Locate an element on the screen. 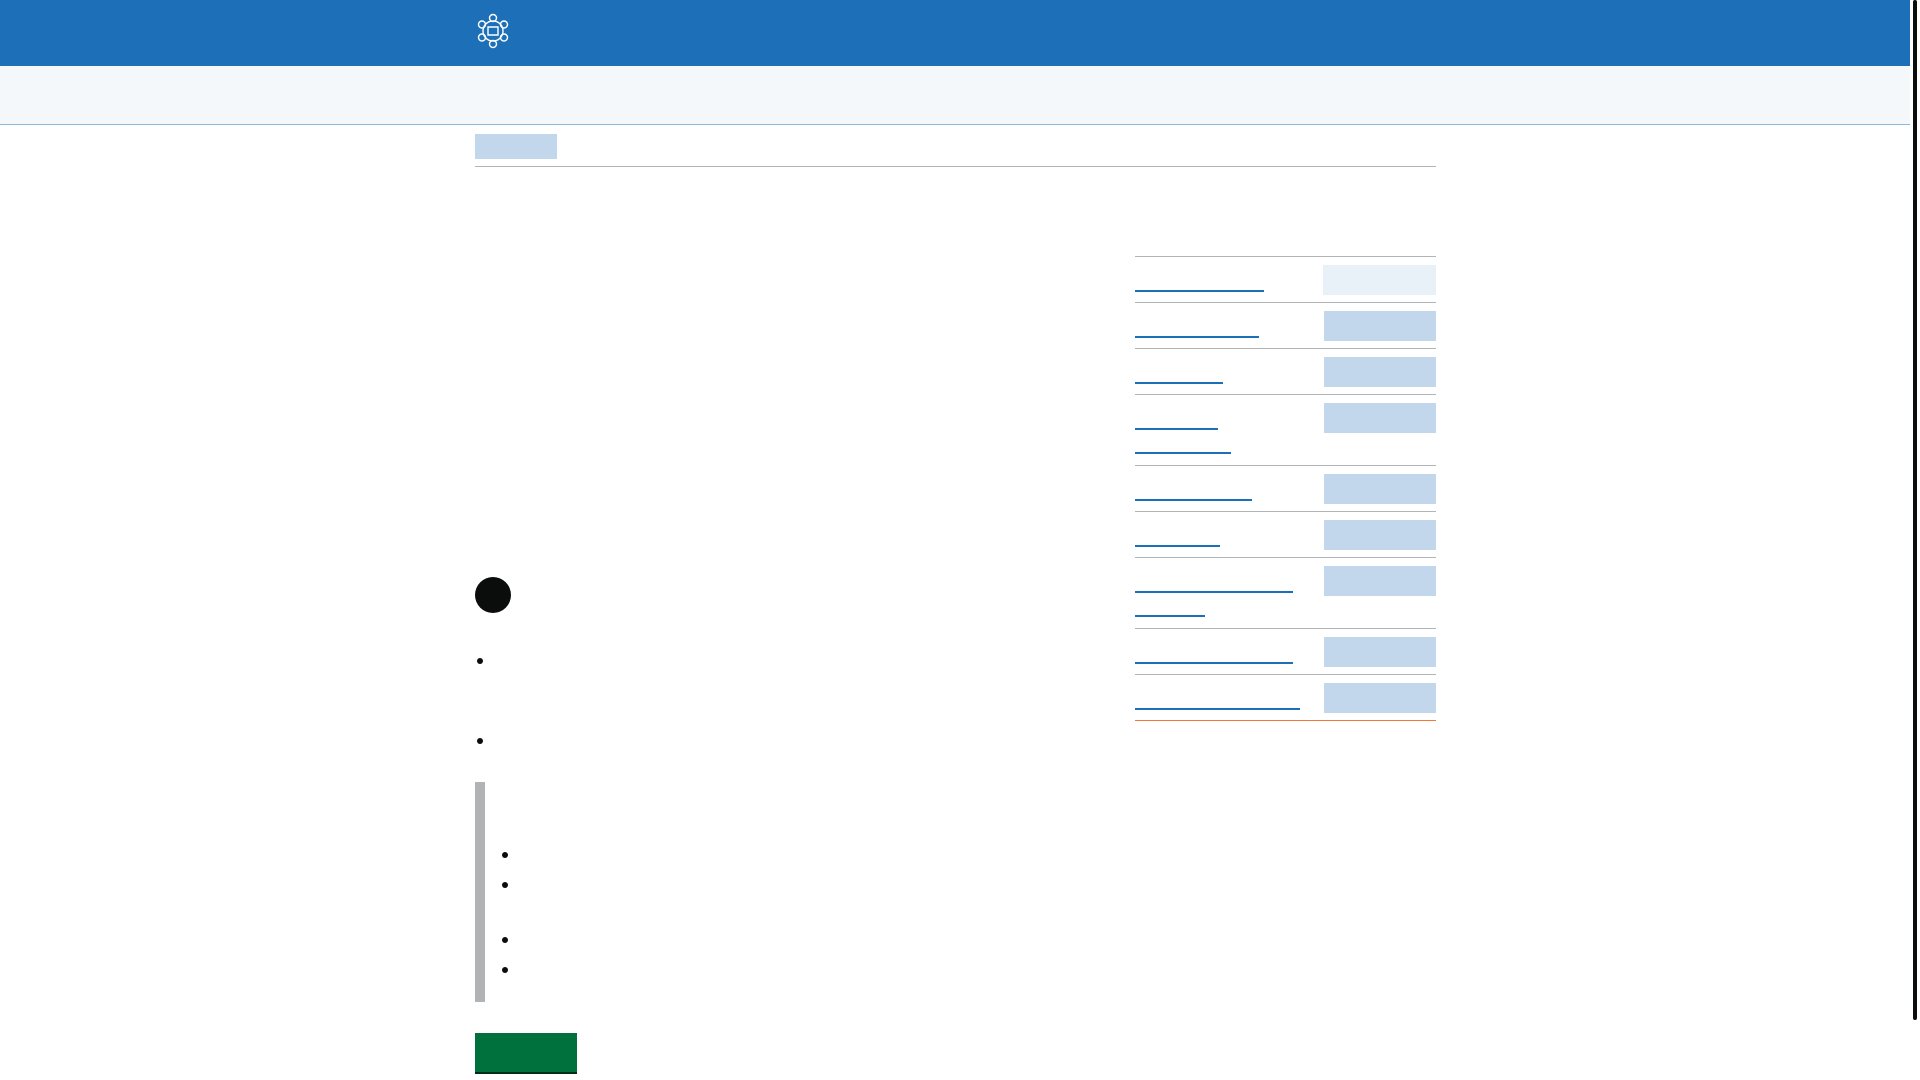 The image size is (1920, 1080). avatar-icon is located at coordinates (493, 595).